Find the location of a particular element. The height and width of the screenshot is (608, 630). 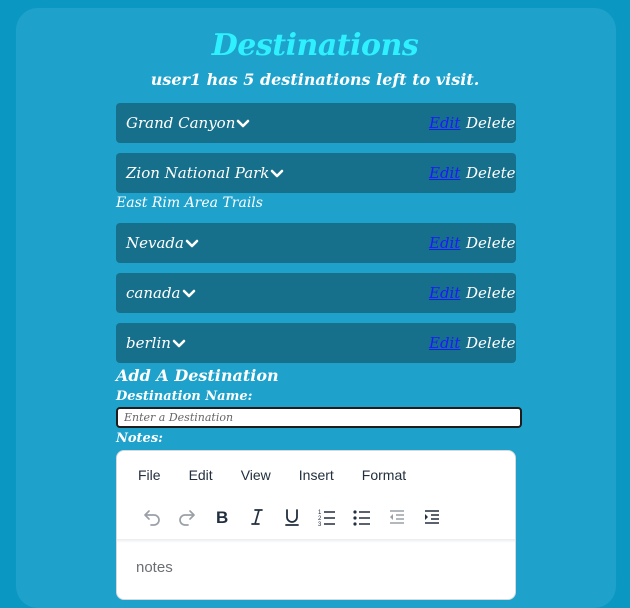

destination-row-zion: Zion National Park Edit Delete is located at coordinates (316, 173).